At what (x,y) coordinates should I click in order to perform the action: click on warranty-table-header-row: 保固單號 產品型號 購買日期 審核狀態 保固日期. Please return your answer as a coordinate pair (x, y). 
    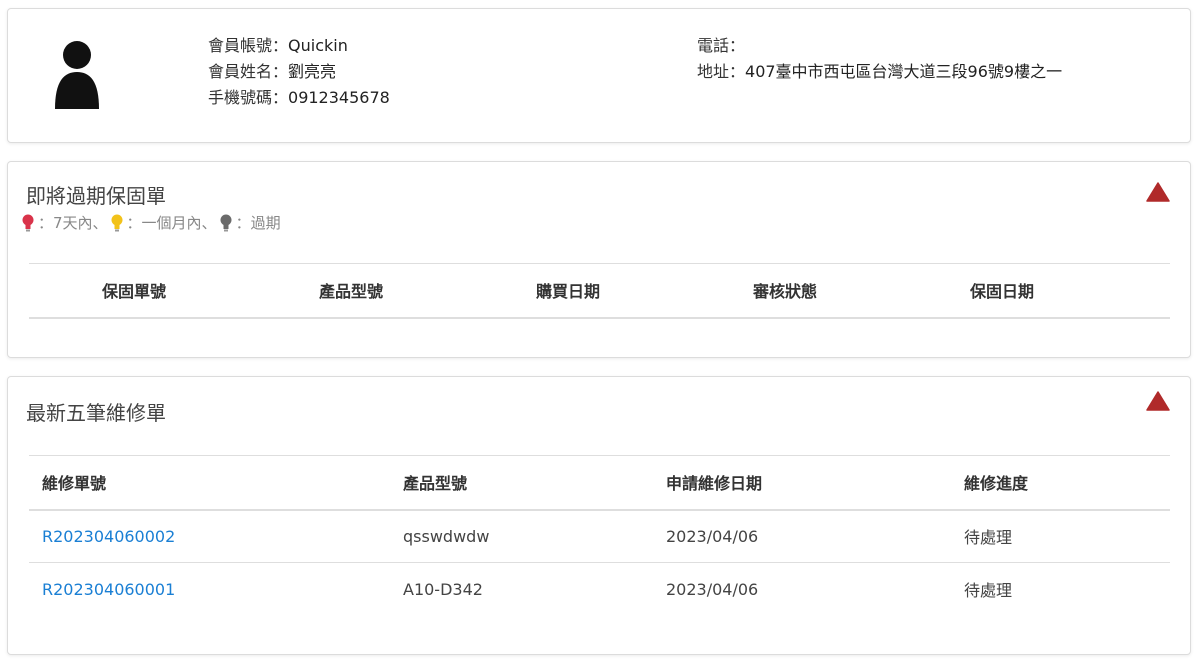
    Looking at the image, I should click on (599, 291).